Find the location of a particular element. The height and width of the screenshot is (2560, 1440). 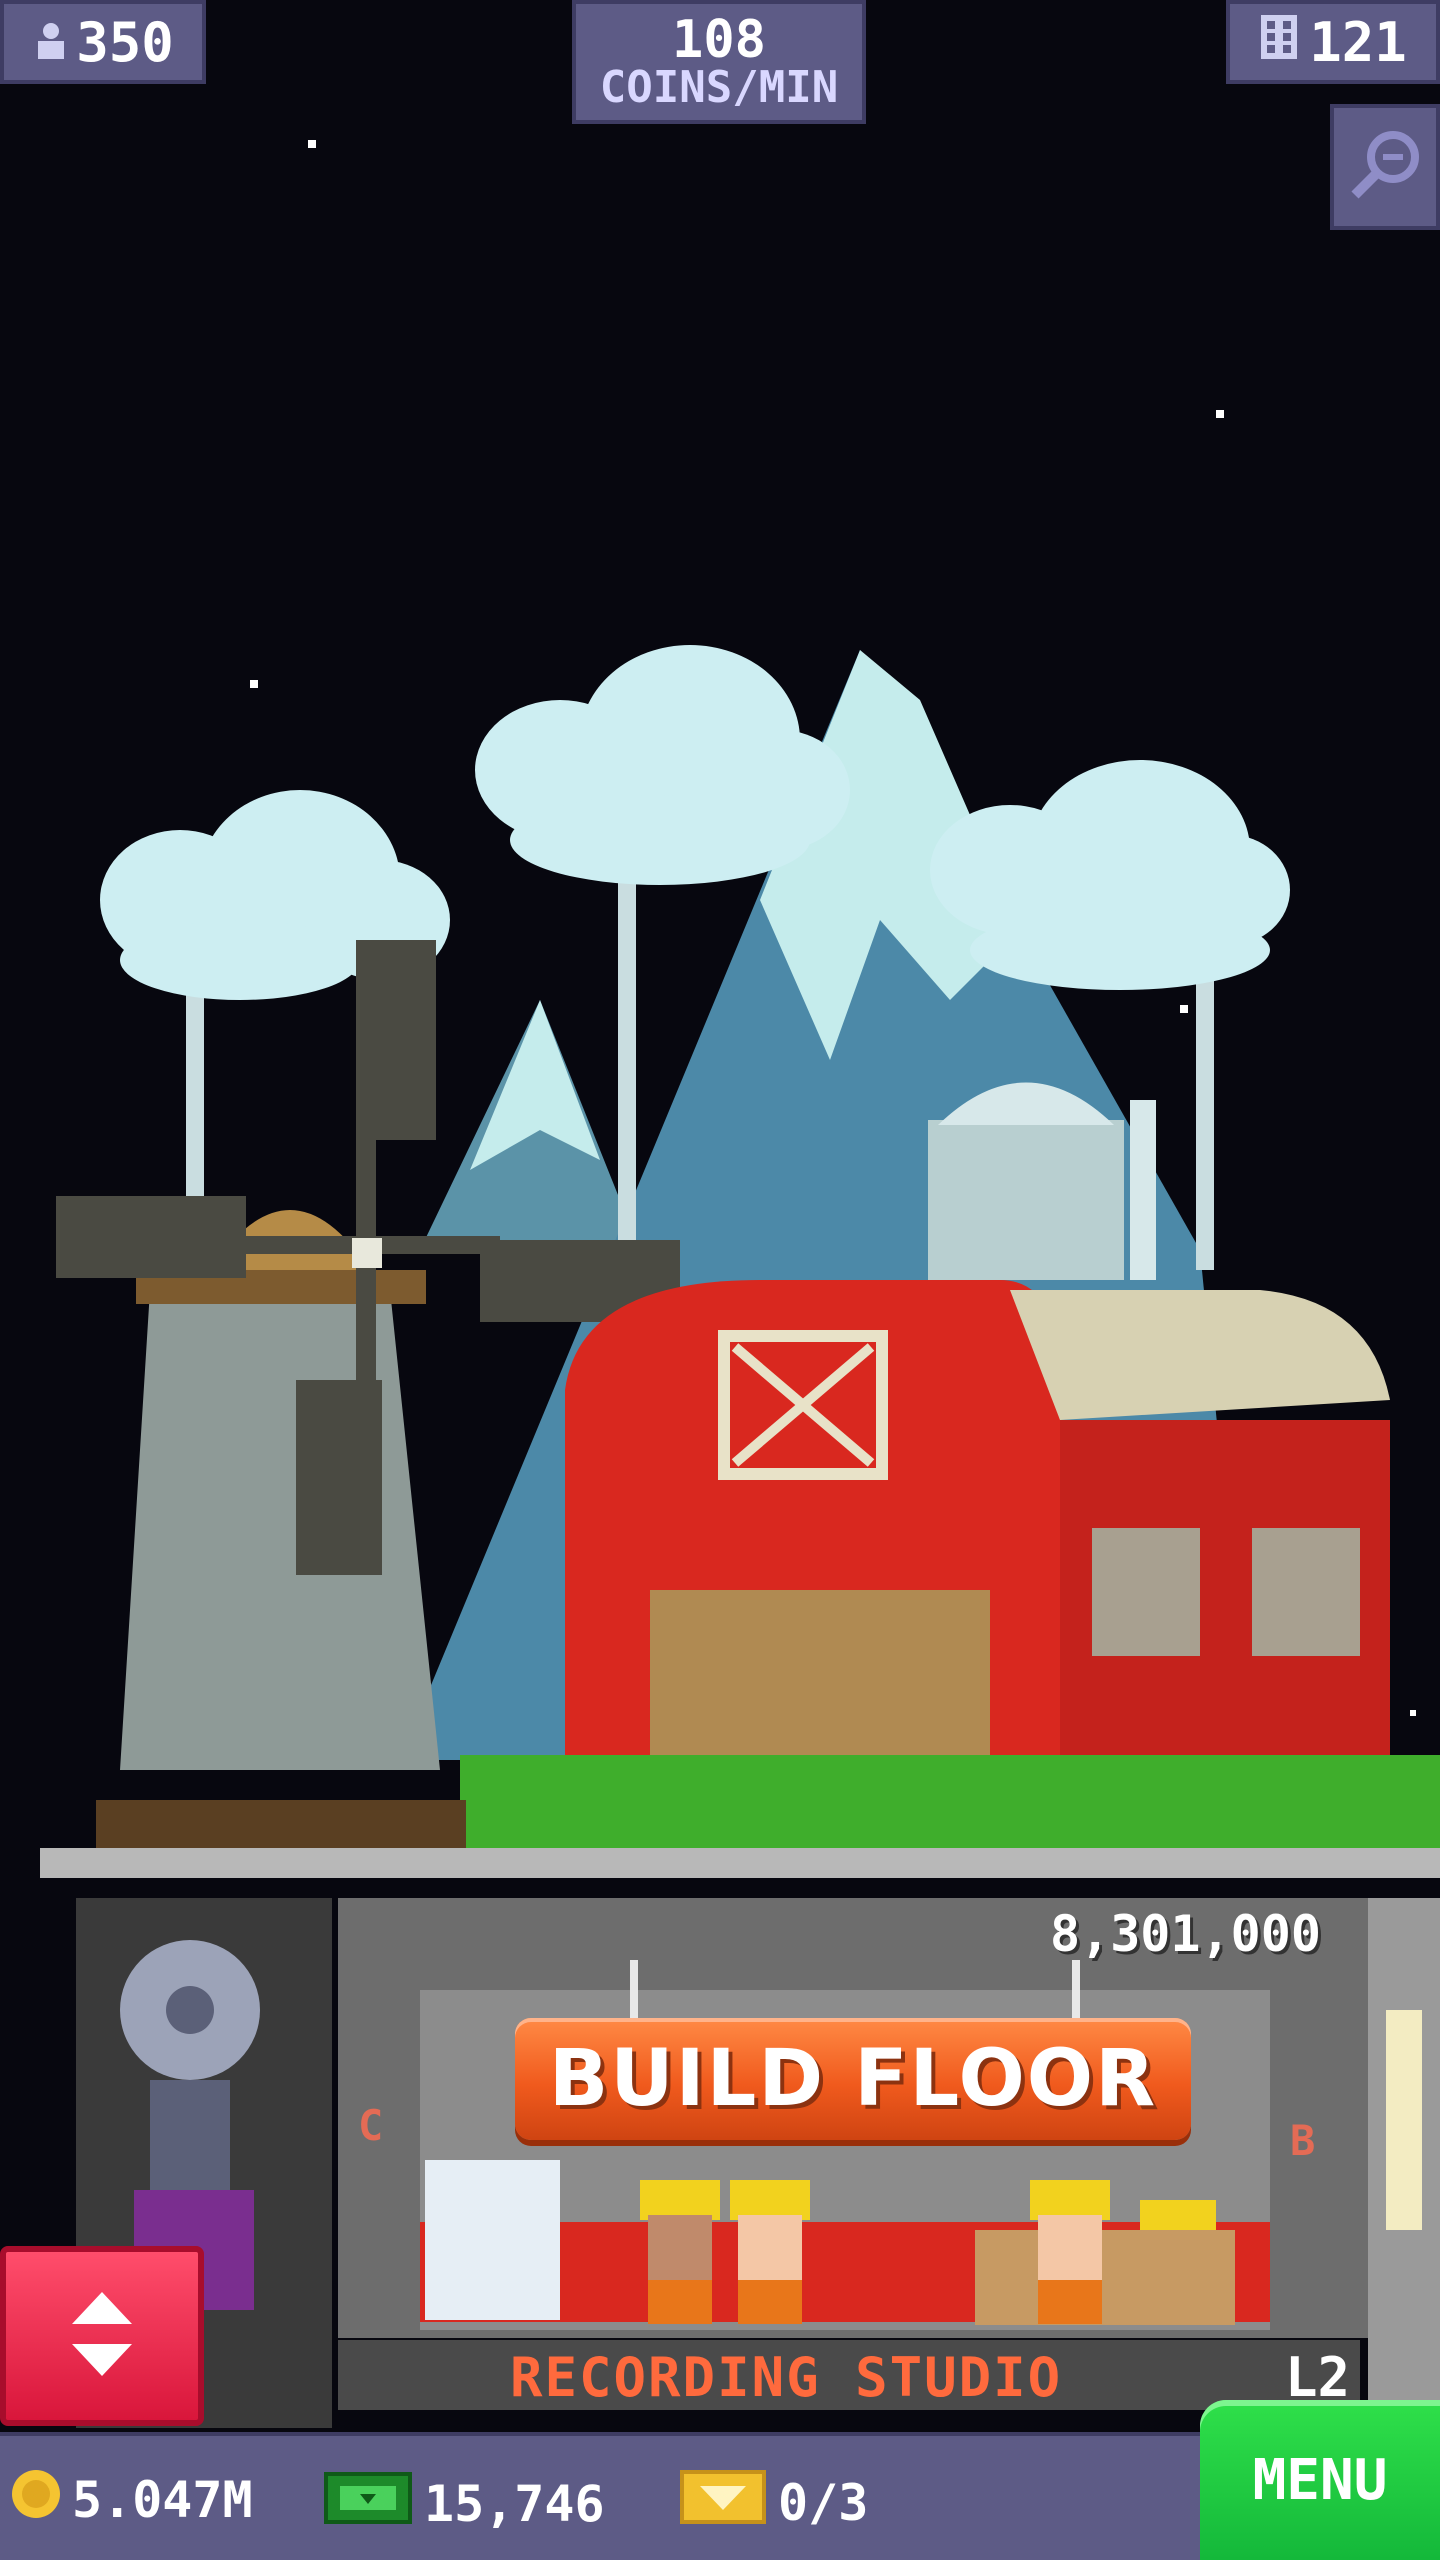

population-counter: 350 is located at coordinates (103, 42).